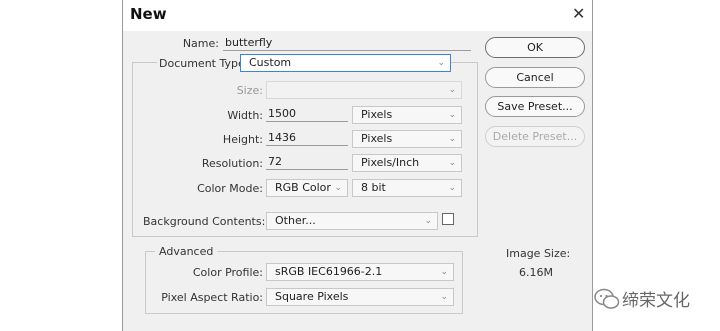  I want to click on name-field: butterfly, so click(347, 43).